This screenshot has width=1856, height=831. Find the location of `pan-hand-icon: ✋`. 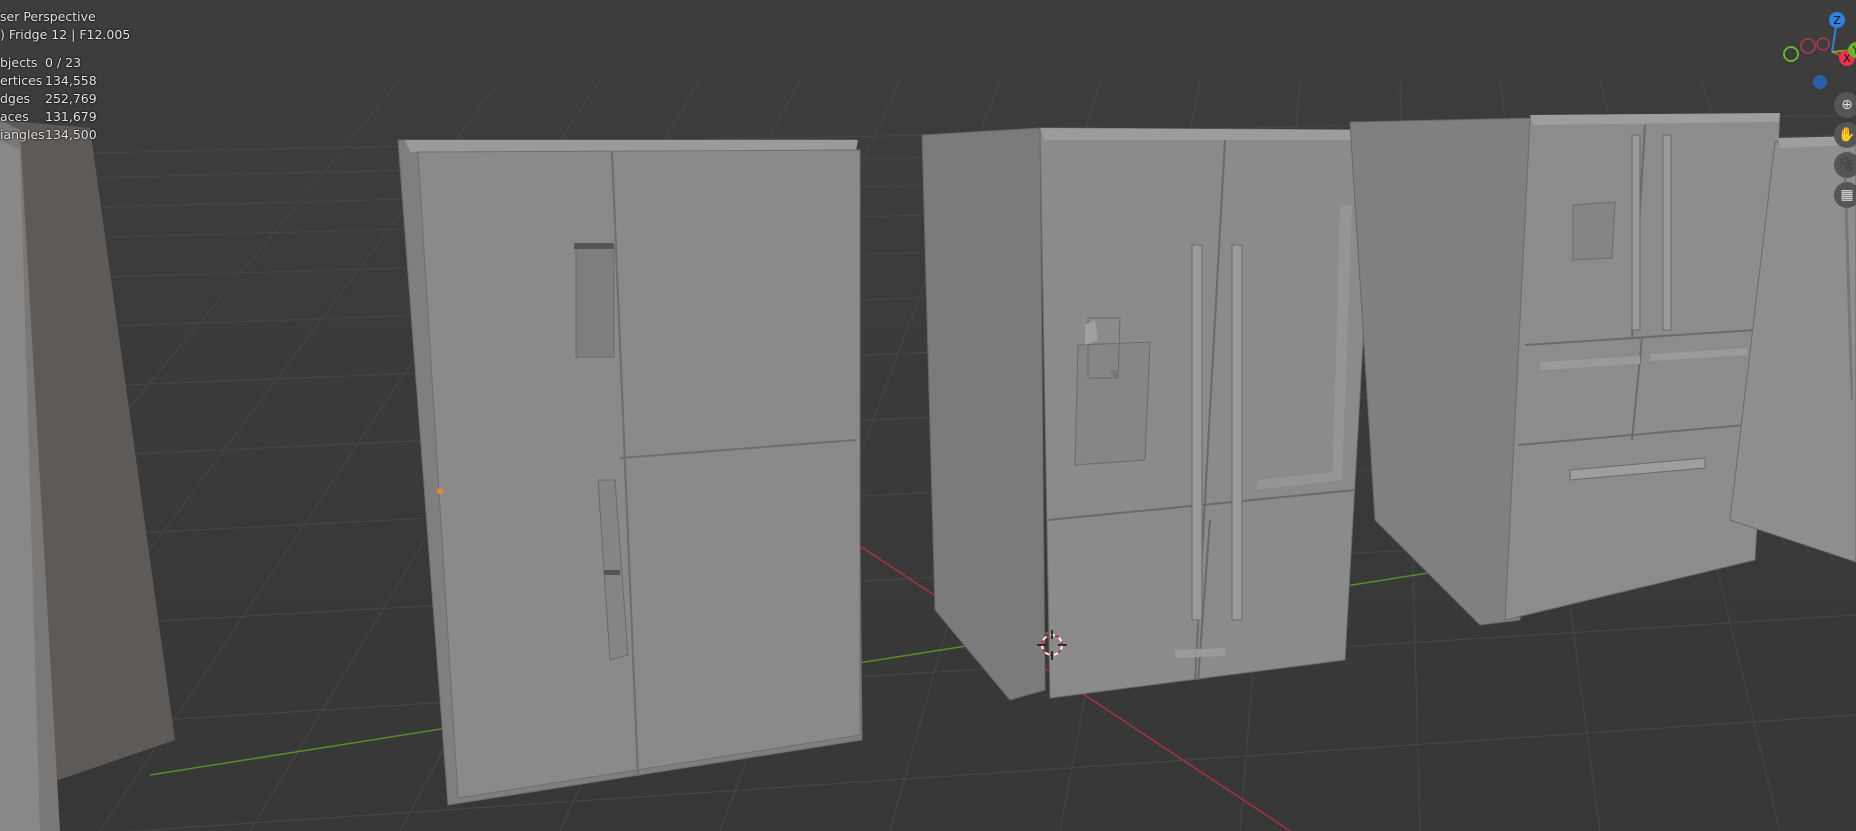

pan-hand-icon: ✋ is located at coordinates (1845, 135).